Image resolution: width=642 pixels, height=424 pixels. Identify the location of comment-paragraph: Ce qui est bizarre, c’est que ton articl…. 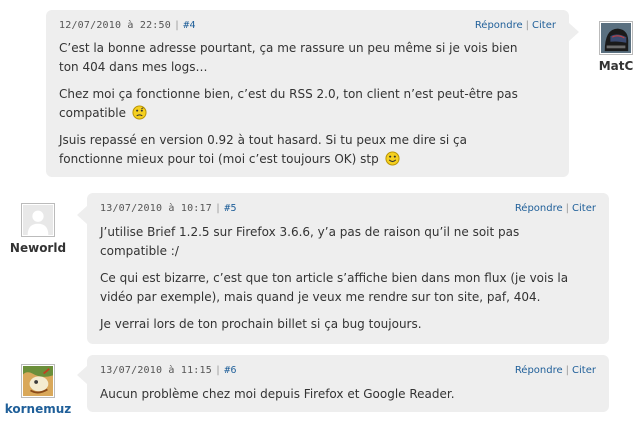
(348, 288).